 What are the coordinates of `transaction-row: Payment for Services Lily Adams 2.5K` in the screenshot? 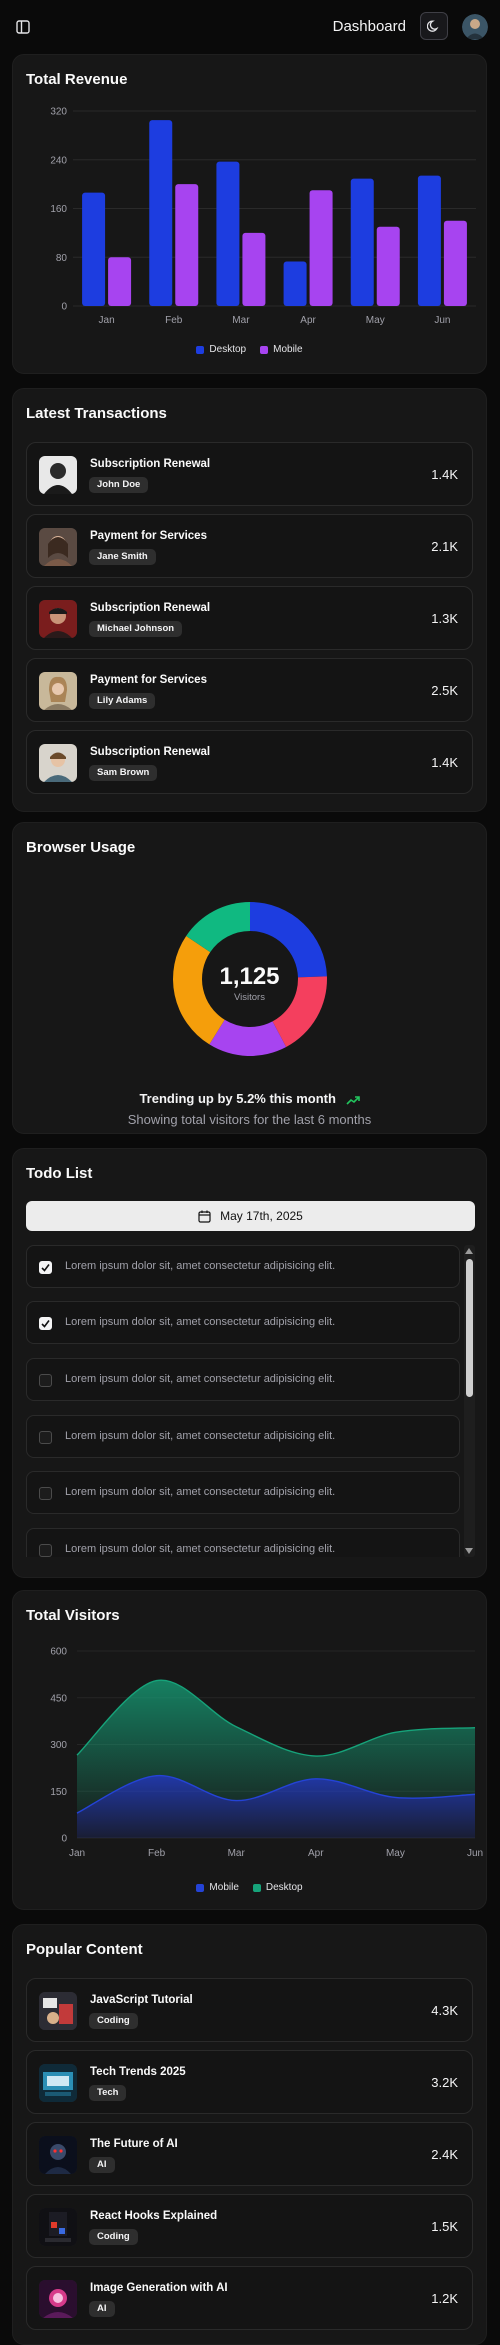 It's located at (249, 690).